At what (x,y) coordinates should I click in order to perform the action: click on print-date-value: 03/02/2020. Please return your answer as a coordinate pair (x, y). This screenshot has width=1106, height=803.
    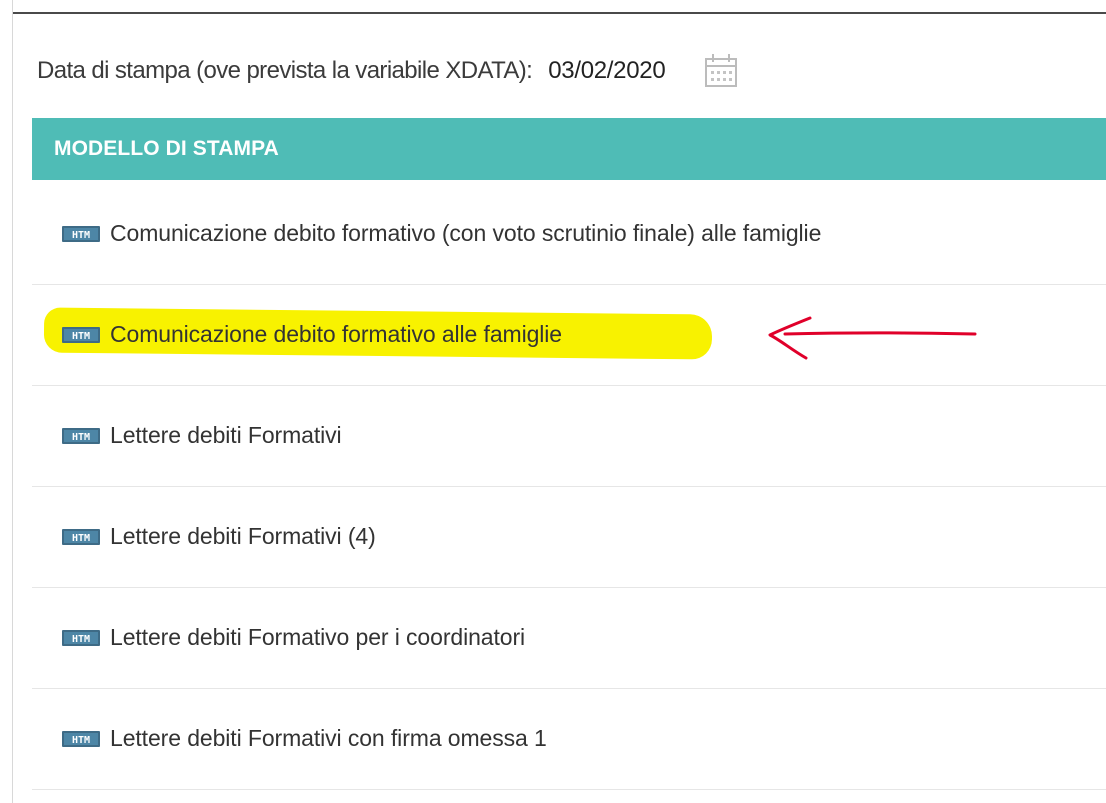
    Looking at the image, I should click on (606, 71).